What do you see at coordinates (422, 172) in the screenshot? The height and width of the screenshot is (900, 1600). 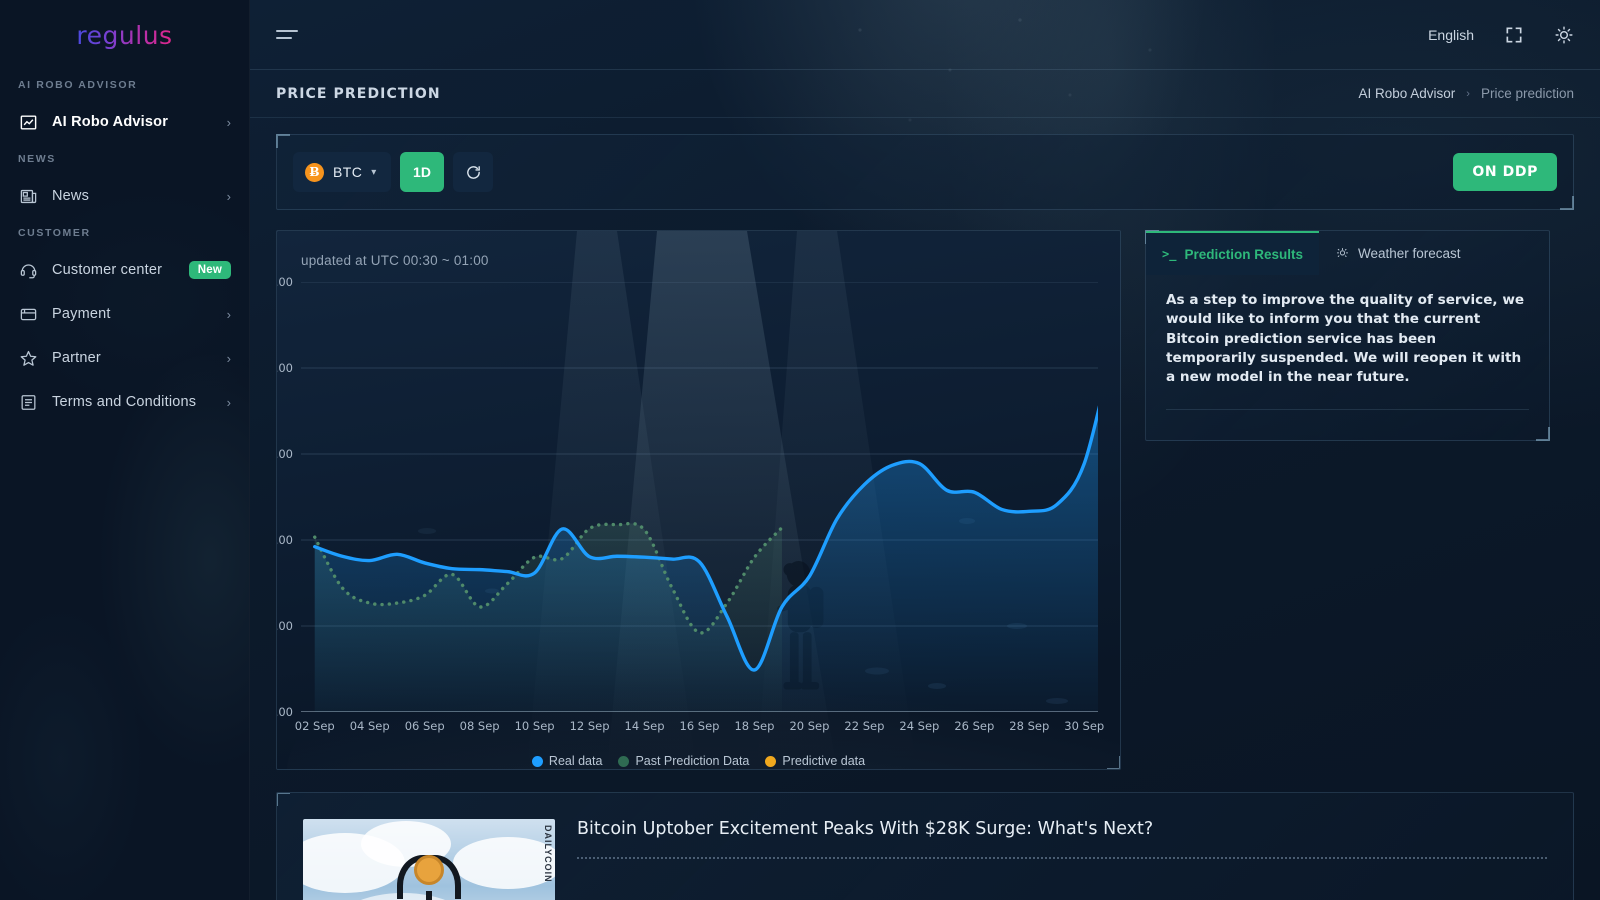 I see `timeframe-1d-button: 1D` at bounding box center [422, 172].